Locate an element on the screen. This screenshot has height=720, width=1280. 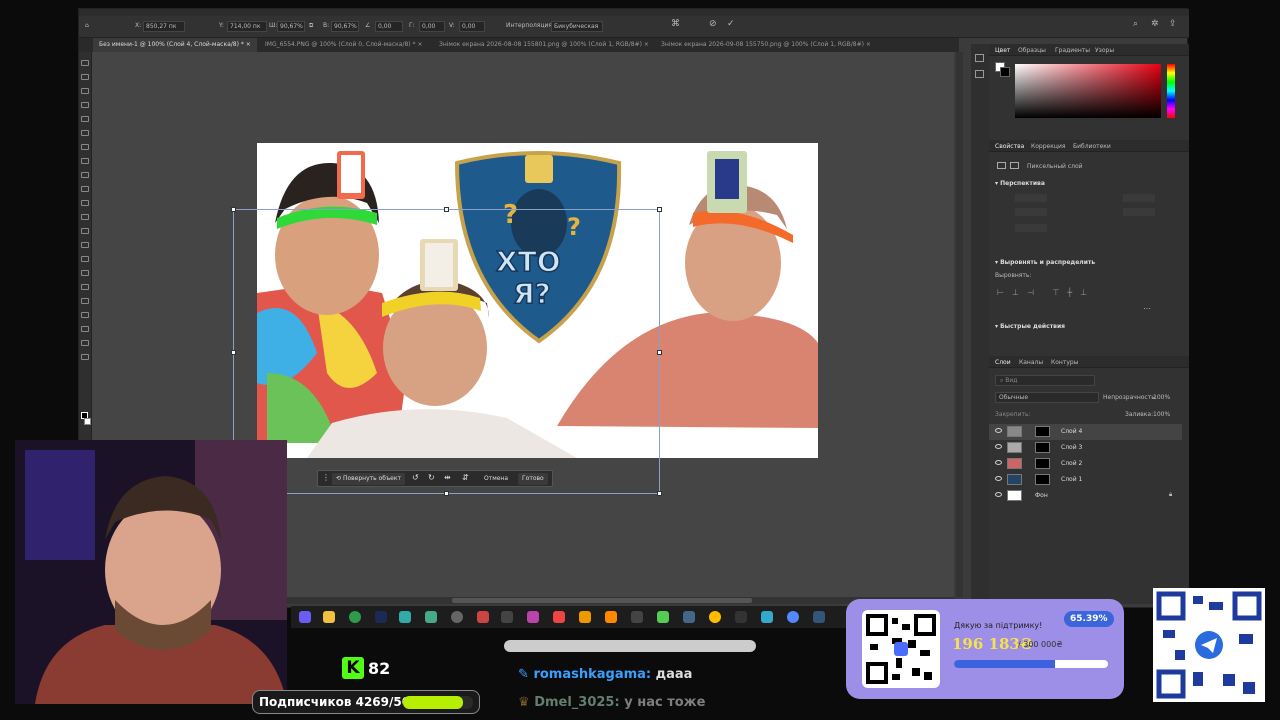
fill-value: 100% is located at coordinates (1161, 414).